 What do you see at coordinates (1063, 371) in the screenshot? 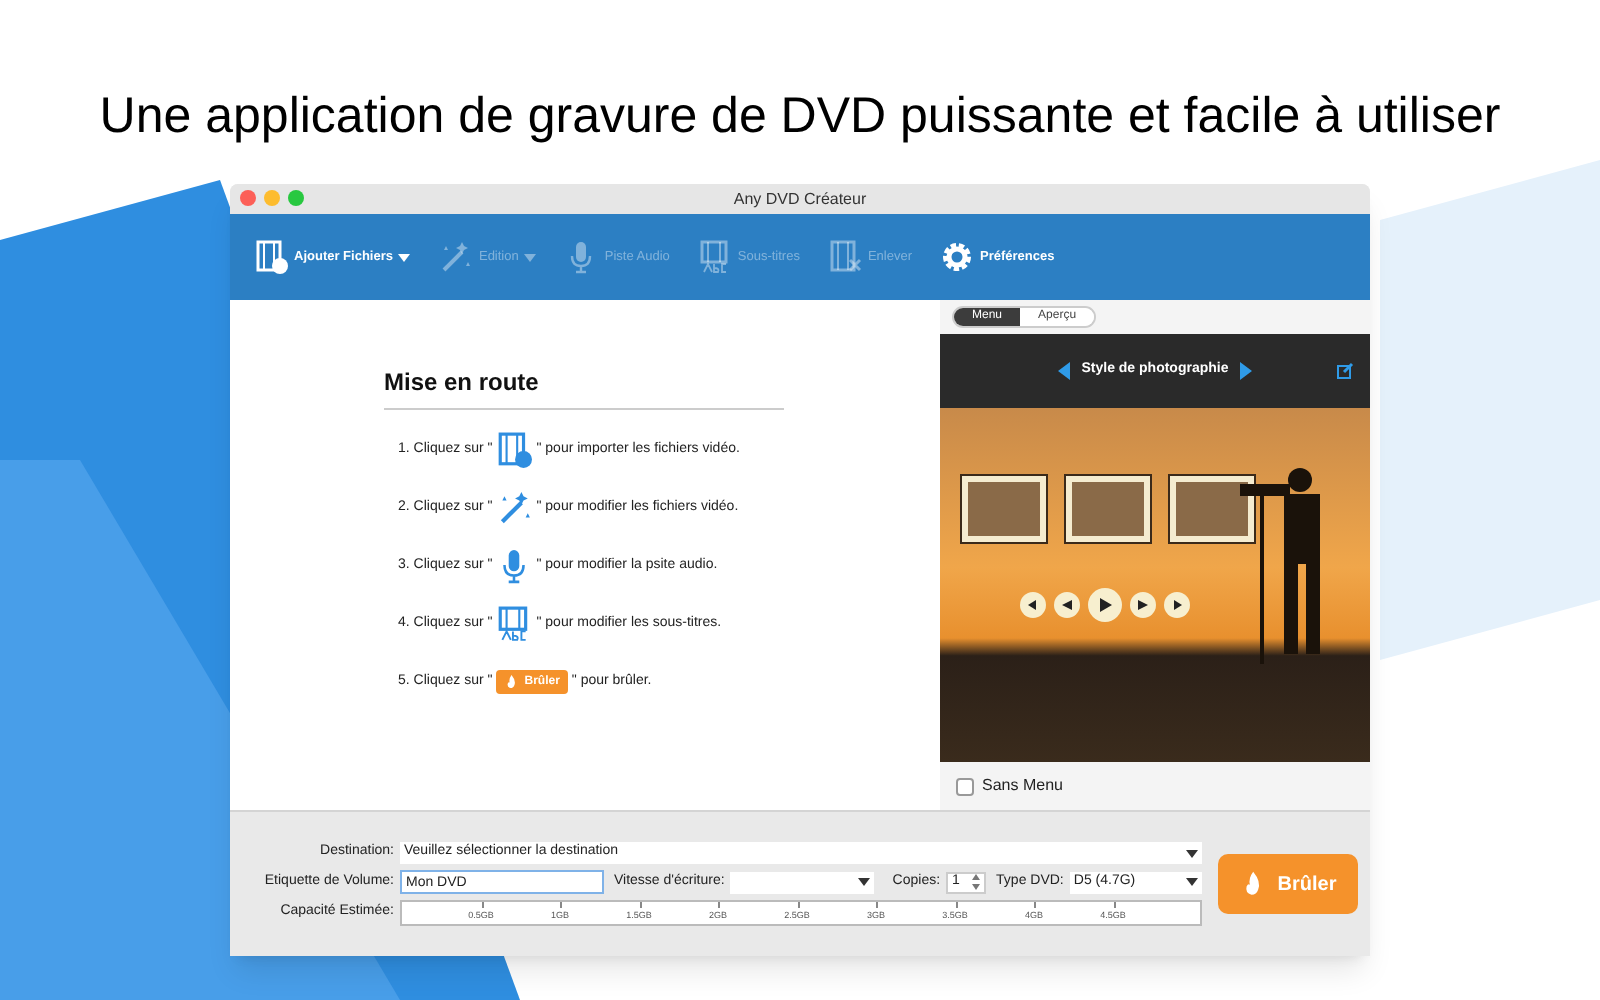
I see `previous-arrow-icon` at bounding box center [1063, 371].